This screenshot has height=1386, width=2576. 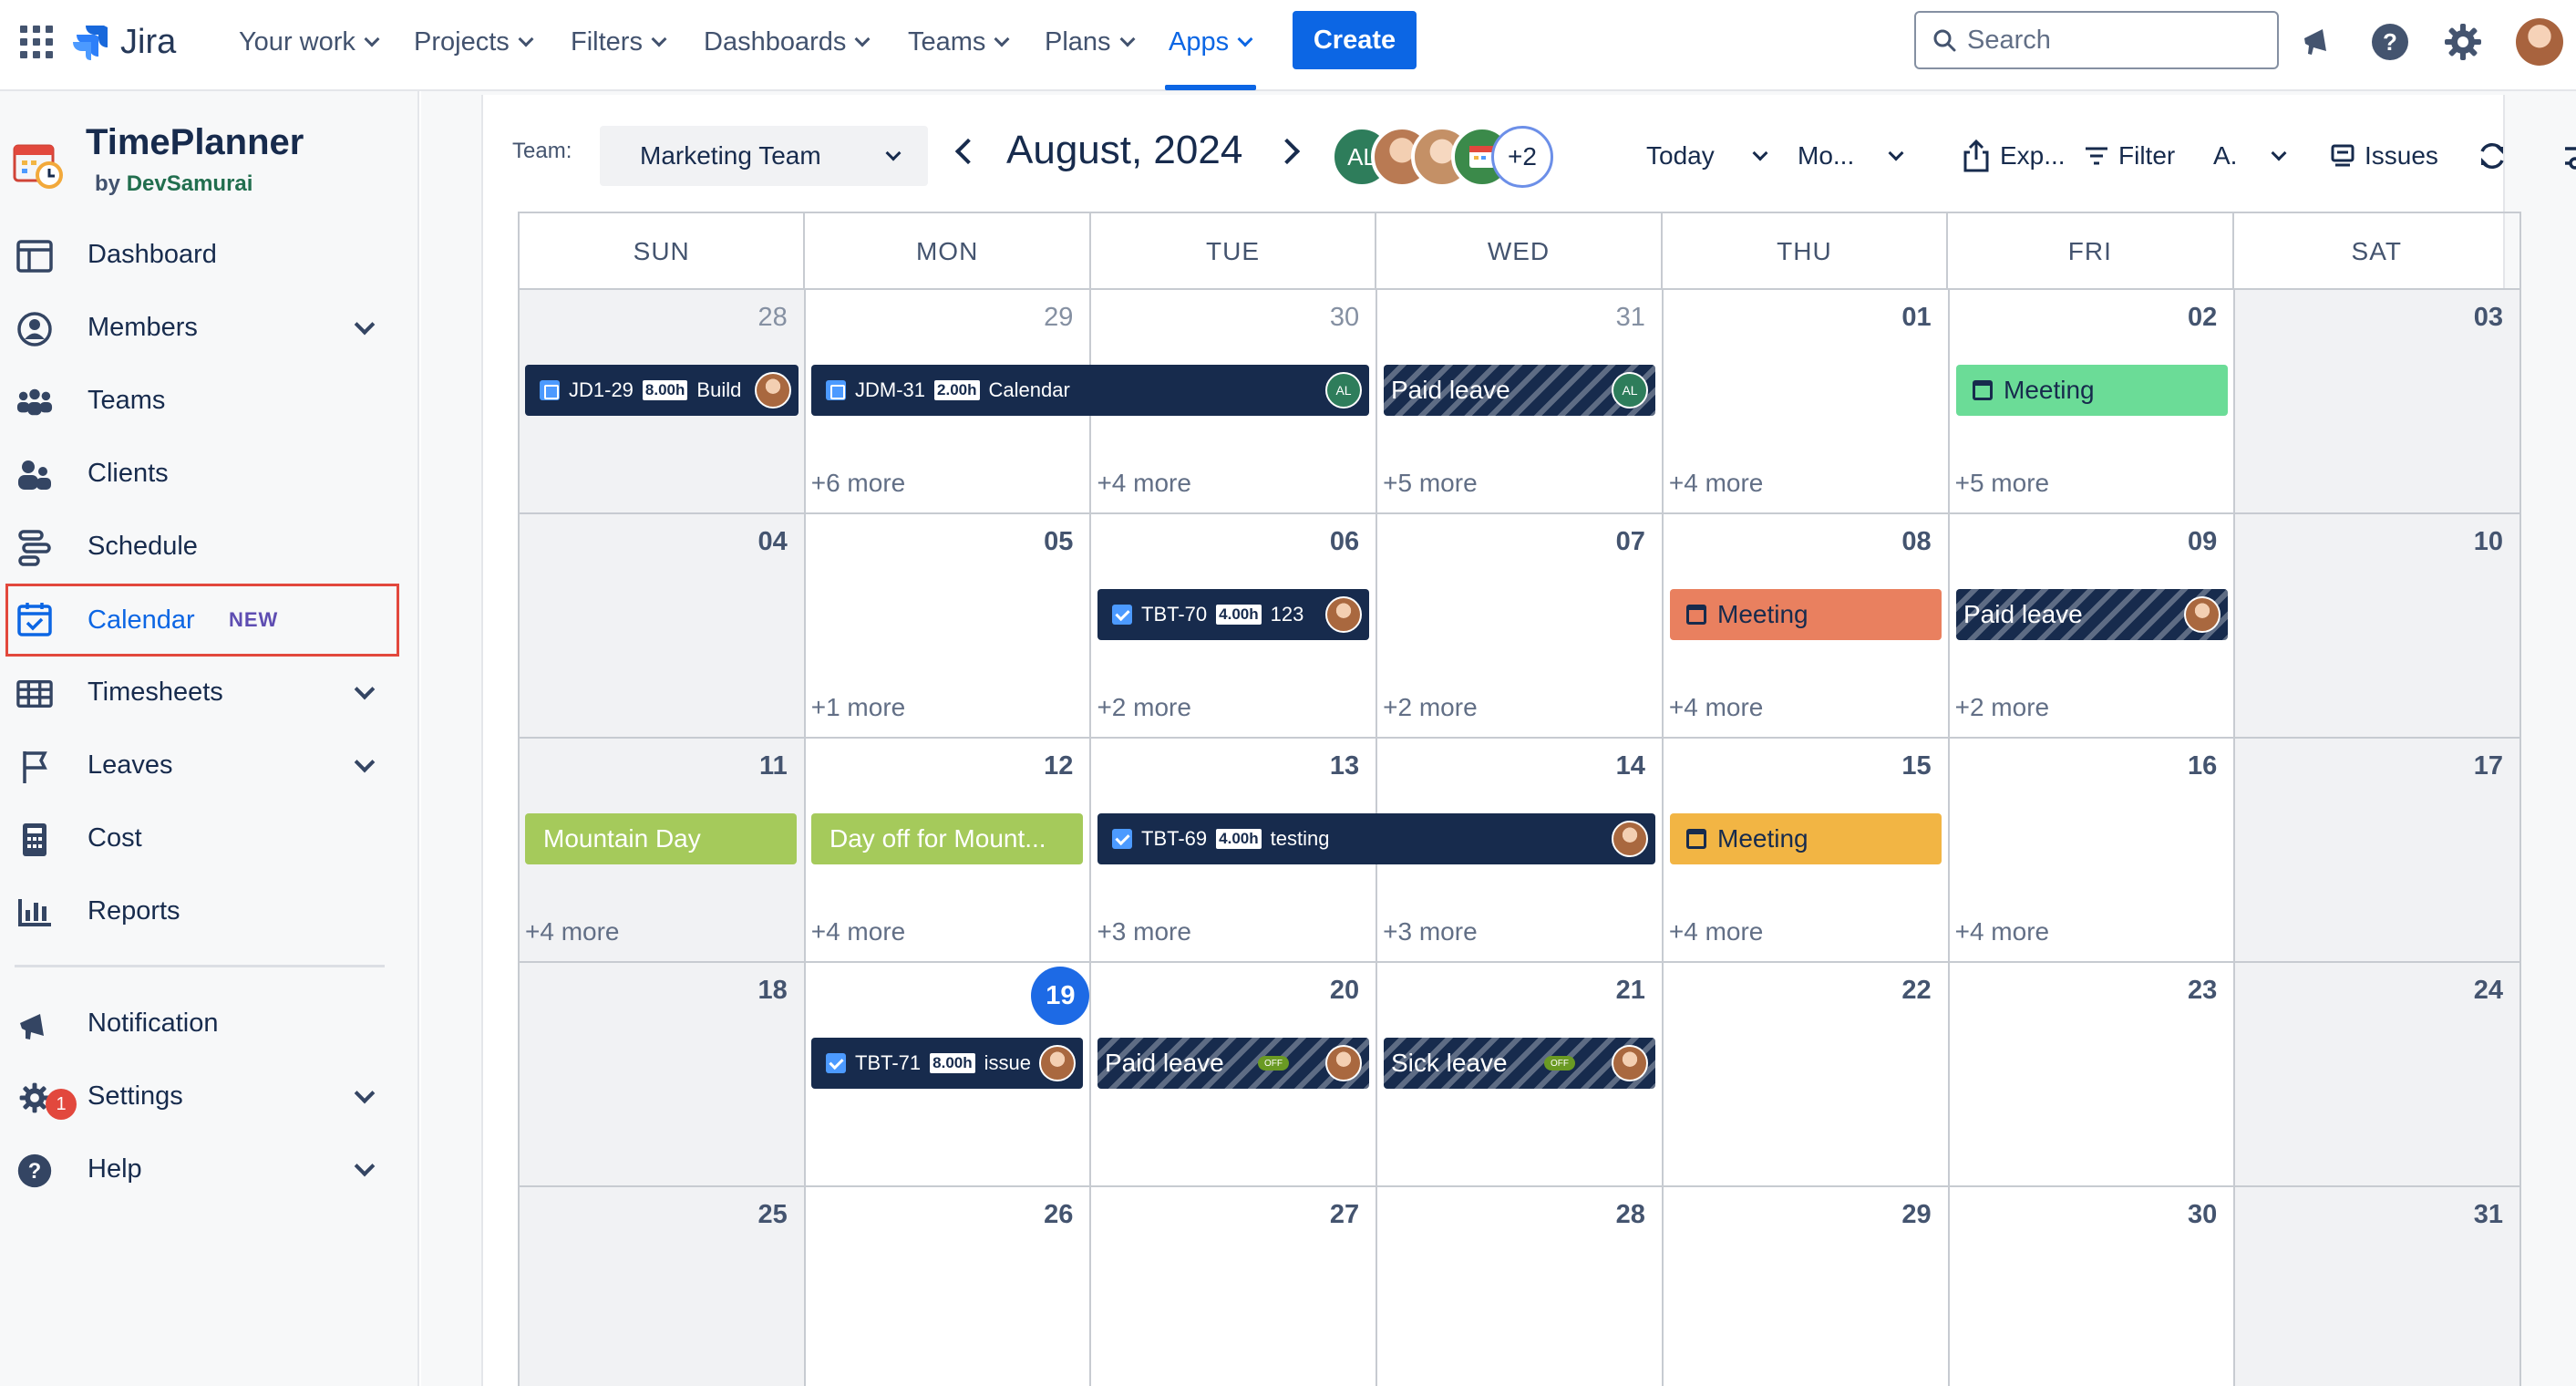 What do you see at coordinates (123, 42) in the screenshot?
I see `jira-logo: Jira` at bounding box center [123, 42].